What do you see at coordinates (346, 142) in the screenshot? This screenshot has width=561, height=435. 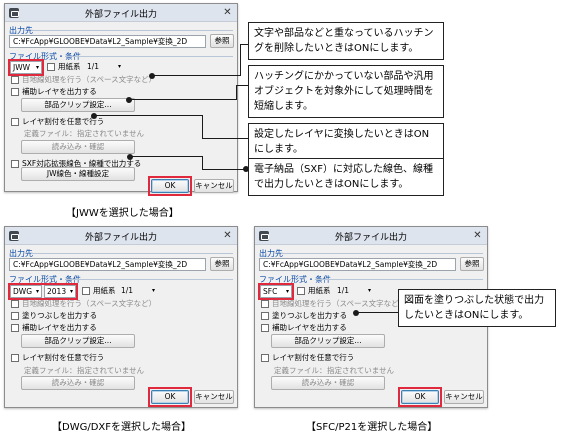 I see `callout-layer: 設定したレイヤに変換したいときはONにします。` at bounding box center [346, 142].